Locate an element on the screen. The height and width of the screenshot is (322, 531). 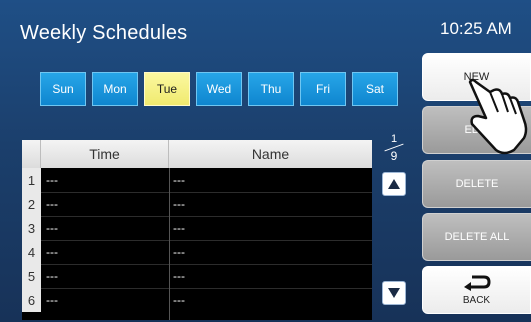
return-arrow-icon is located at coordinates (477, 283).